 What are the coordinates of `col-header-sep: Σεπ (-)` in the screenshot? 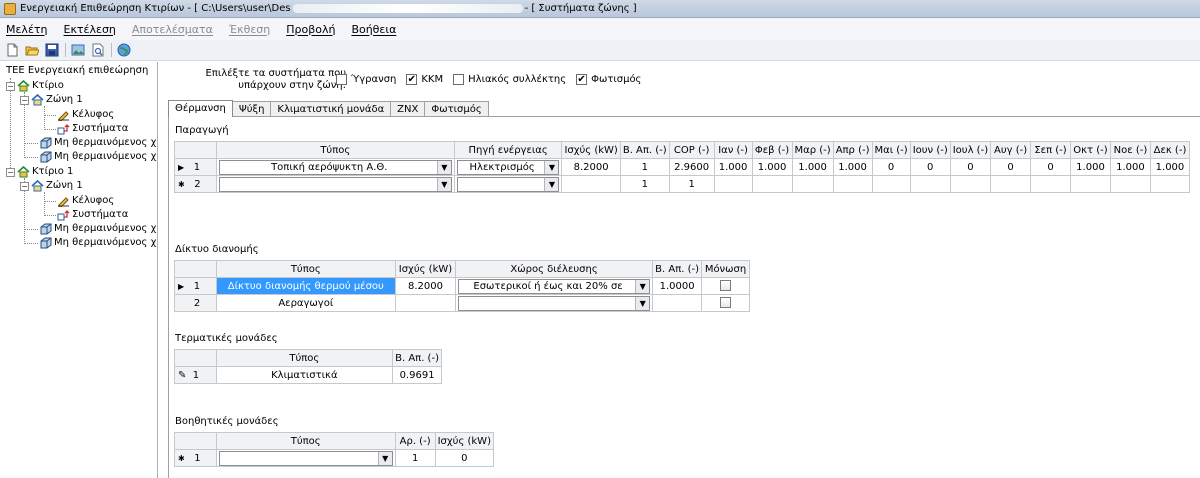 It's located at (1050, 150).